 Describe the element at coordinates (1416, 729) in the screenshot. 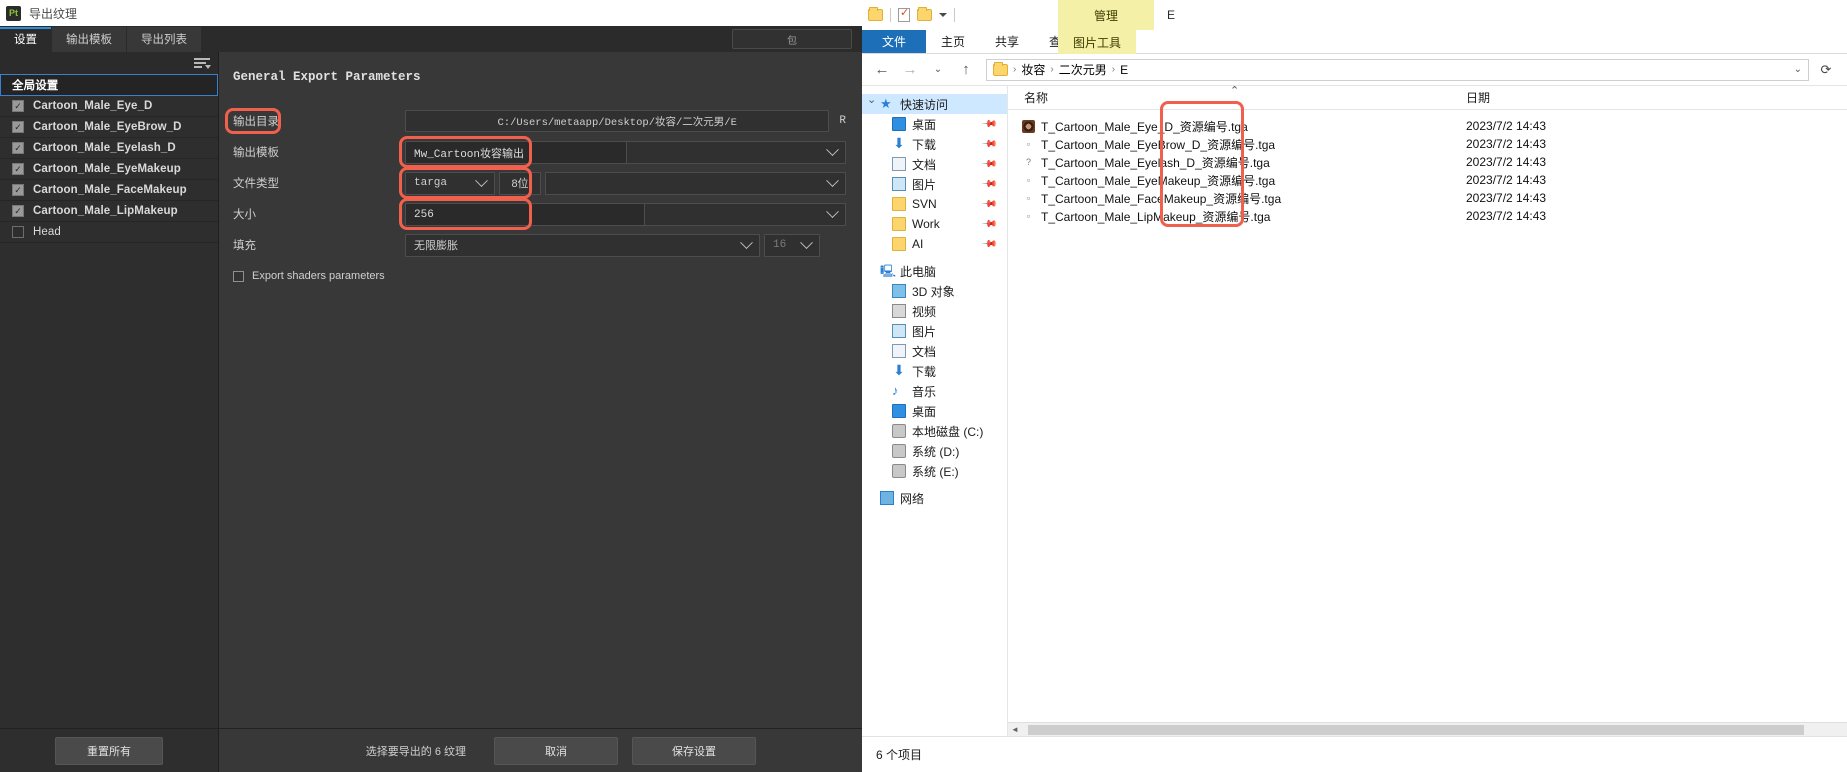

I see `scrollbar-thumb` at that location.